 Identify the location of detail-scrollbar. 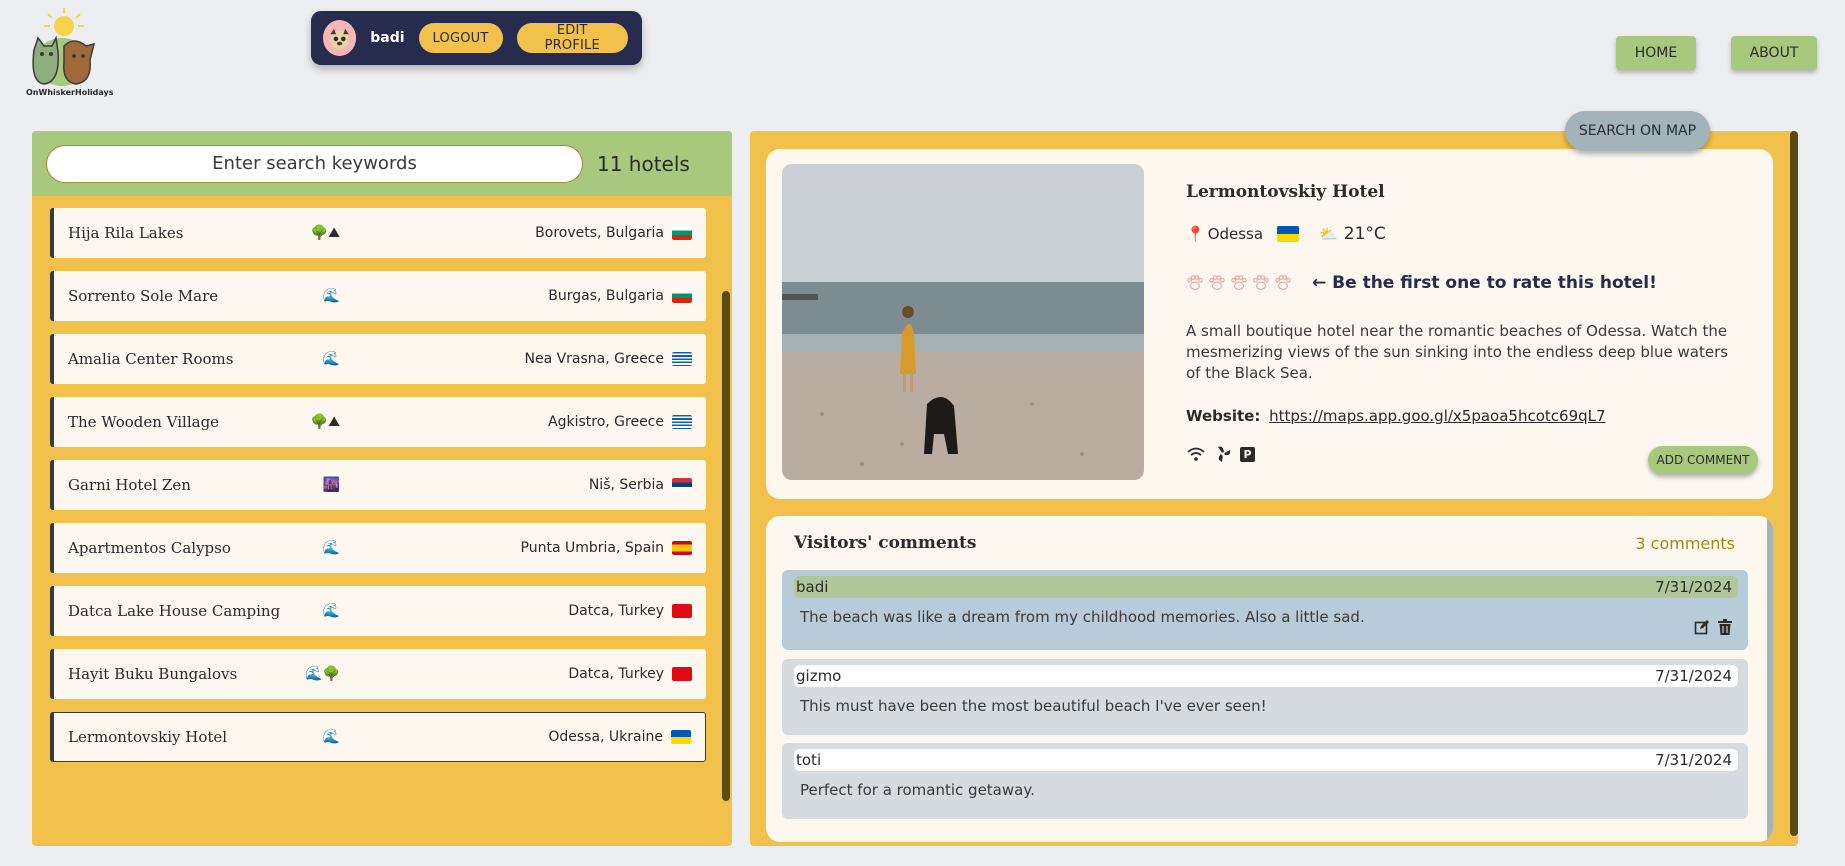
(1794, 483).